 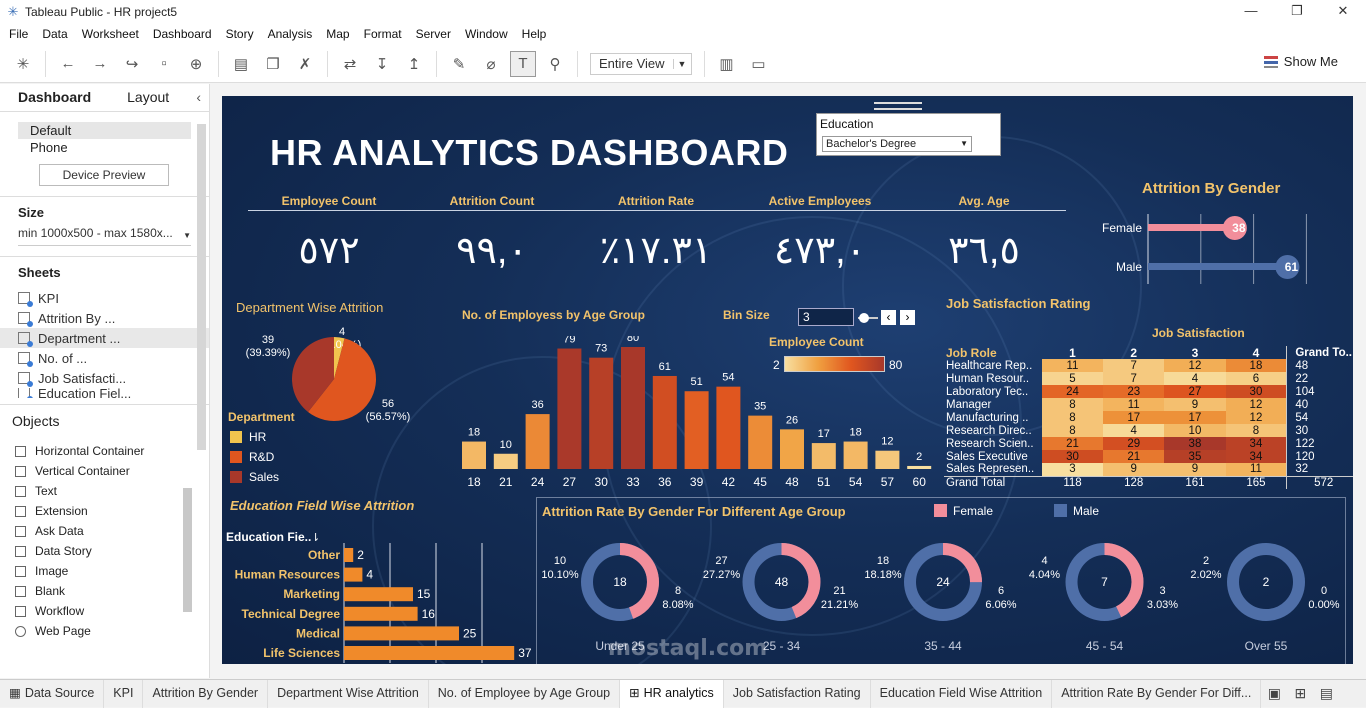 I want to click on tab-sheet: Department Wise Attrition, so click(x=348, y=693).